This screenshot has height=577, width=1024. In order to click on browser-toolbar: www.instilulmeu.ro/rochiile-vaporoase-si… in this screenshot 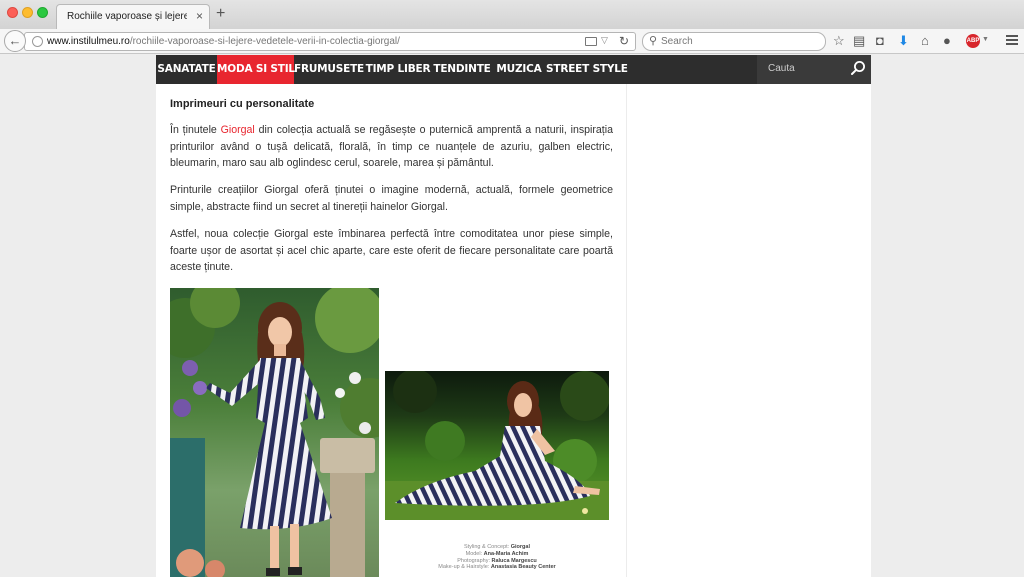, I will do `click(512, 41)`.